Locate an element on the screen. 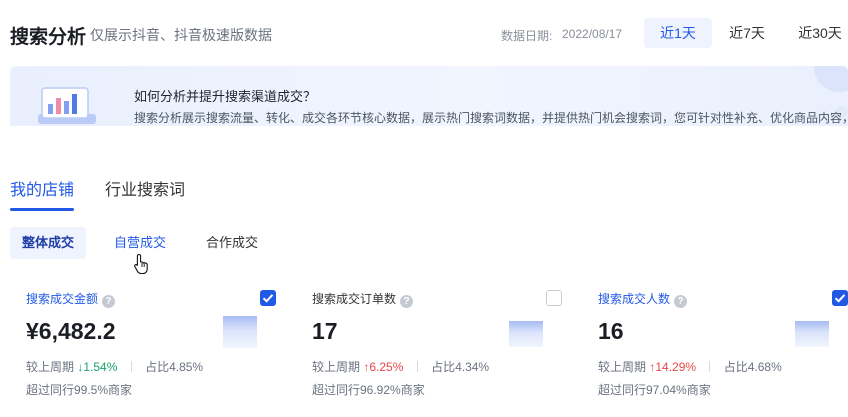 Image resolution: width=848 pixels, height=417 pixels. metric-label: 搜索成交金额? is located at coordinates (71, 299).